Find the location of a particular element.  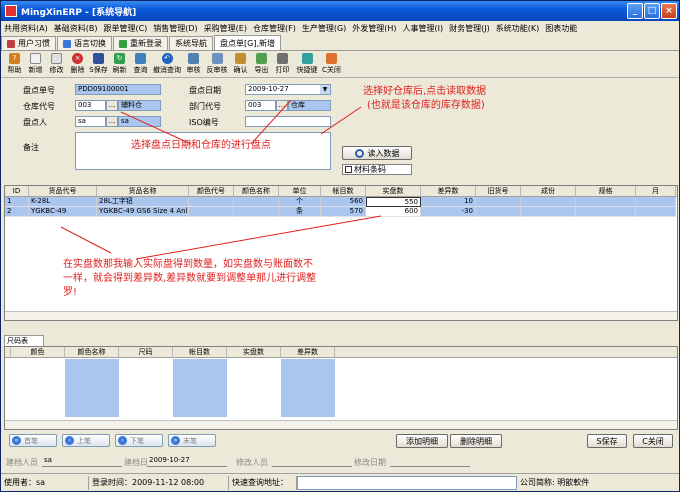

first-record-button: «首笔 is located at coordinates (33, 440).